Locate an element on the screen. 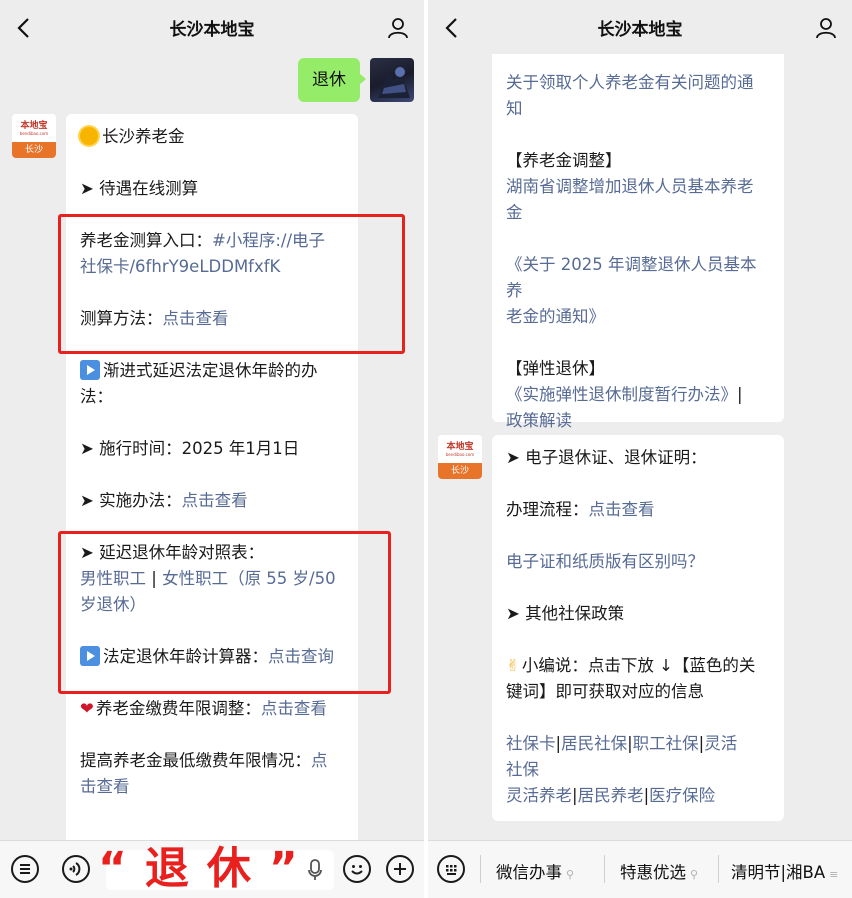  message-line: 法： is located at coordinates (96, 396).